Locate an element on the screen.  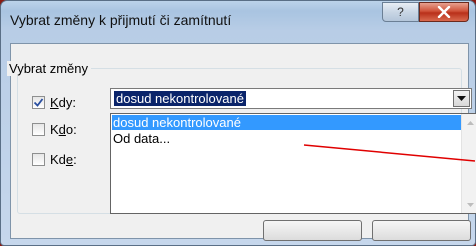
where-label: Kde: is located at coordinates (63, 159).